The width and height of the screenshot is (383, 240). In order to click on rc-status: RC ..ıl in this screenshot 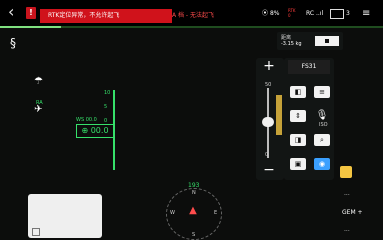, I will do `click(314, 14)`.